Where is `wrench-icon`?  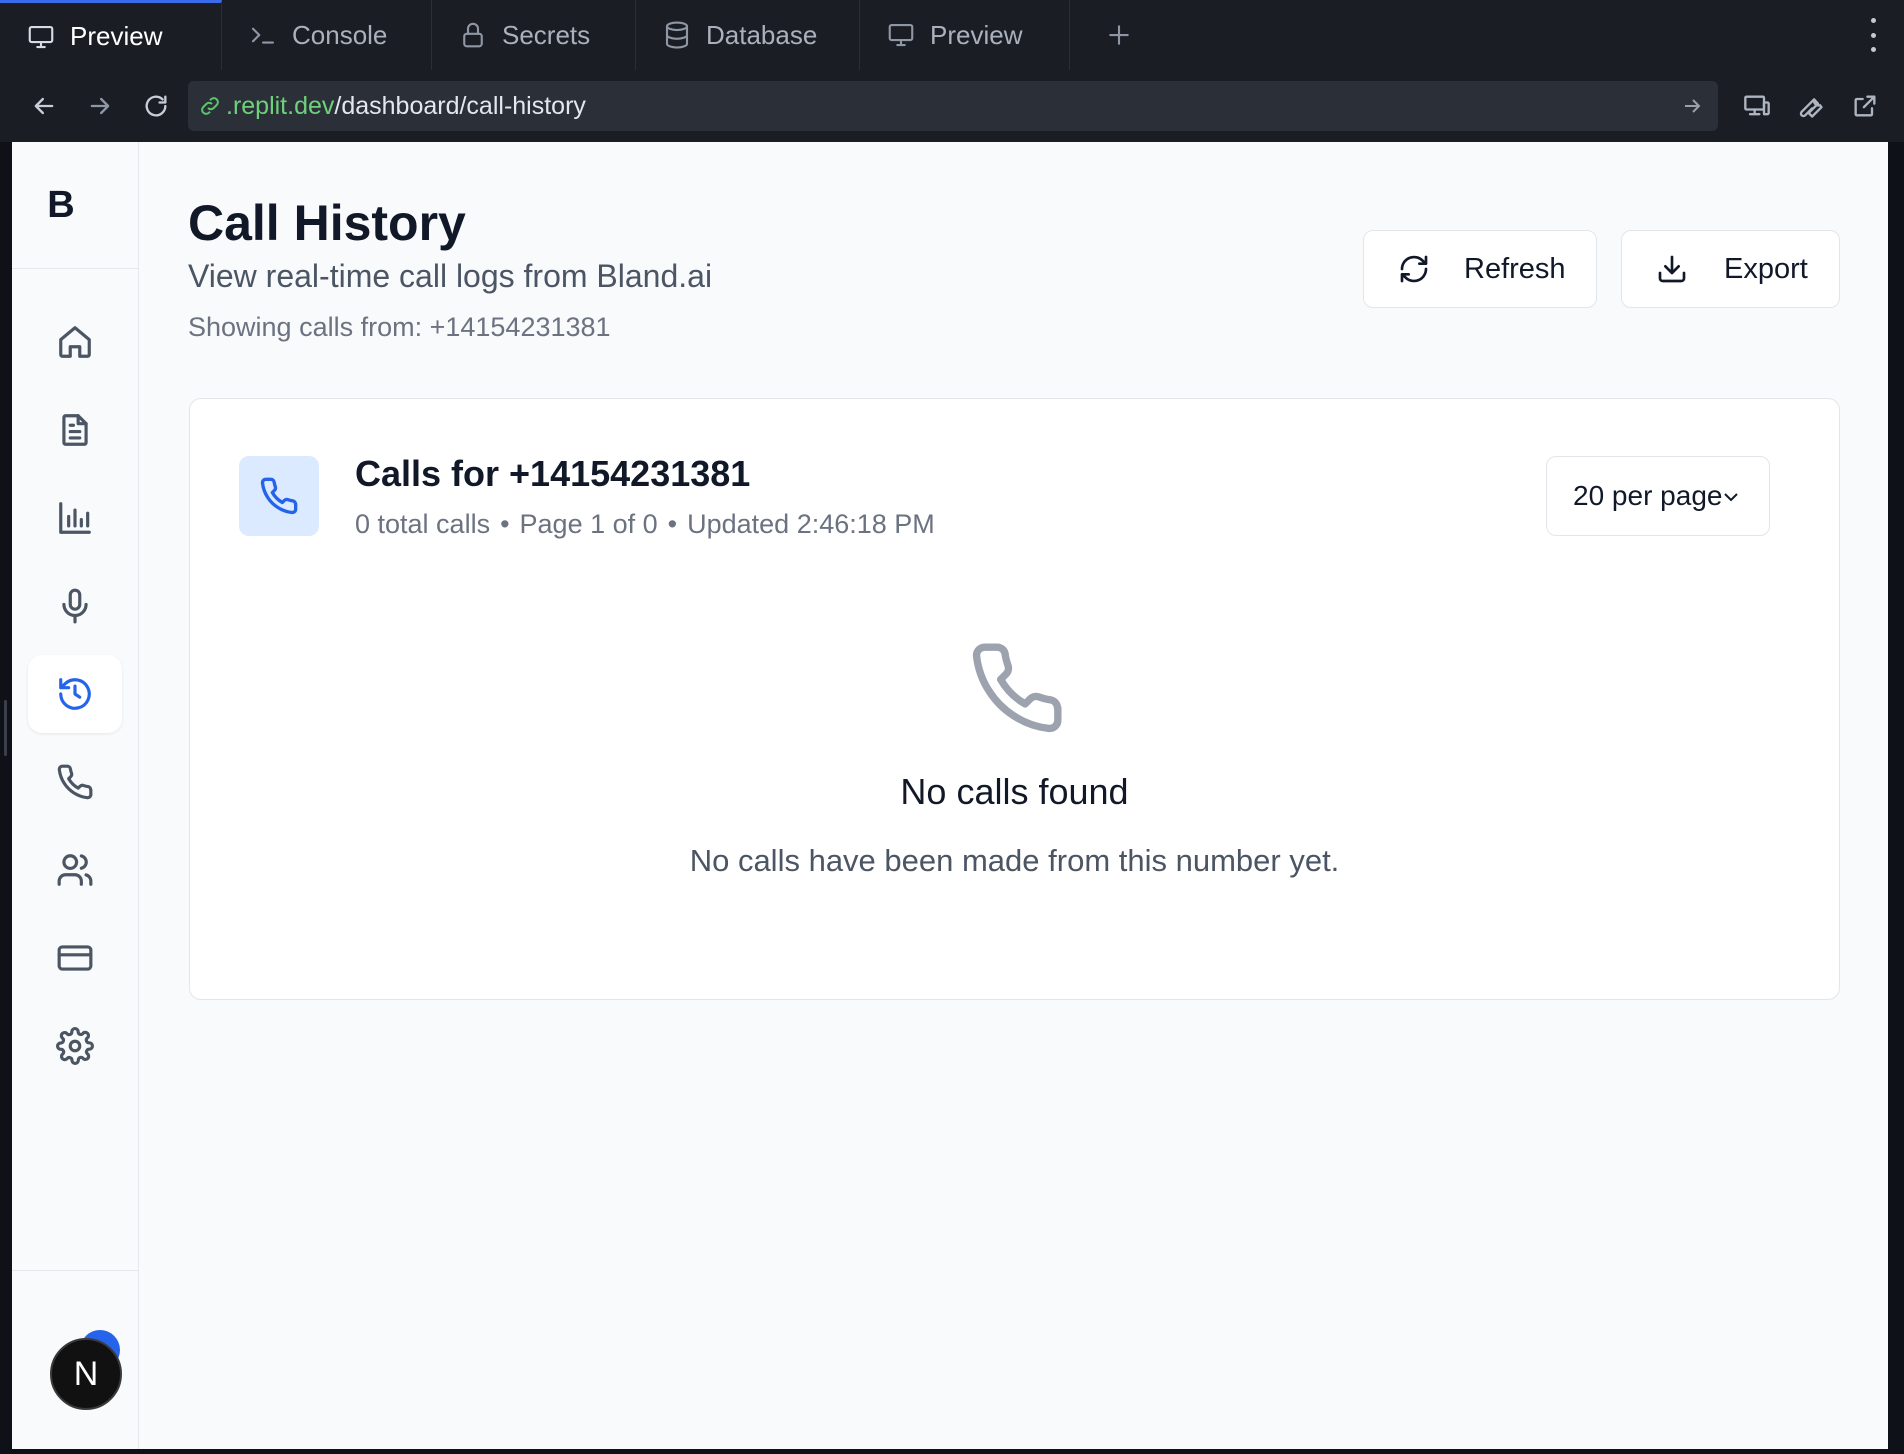
wrench-icon is located at coordinates (1811, 108).